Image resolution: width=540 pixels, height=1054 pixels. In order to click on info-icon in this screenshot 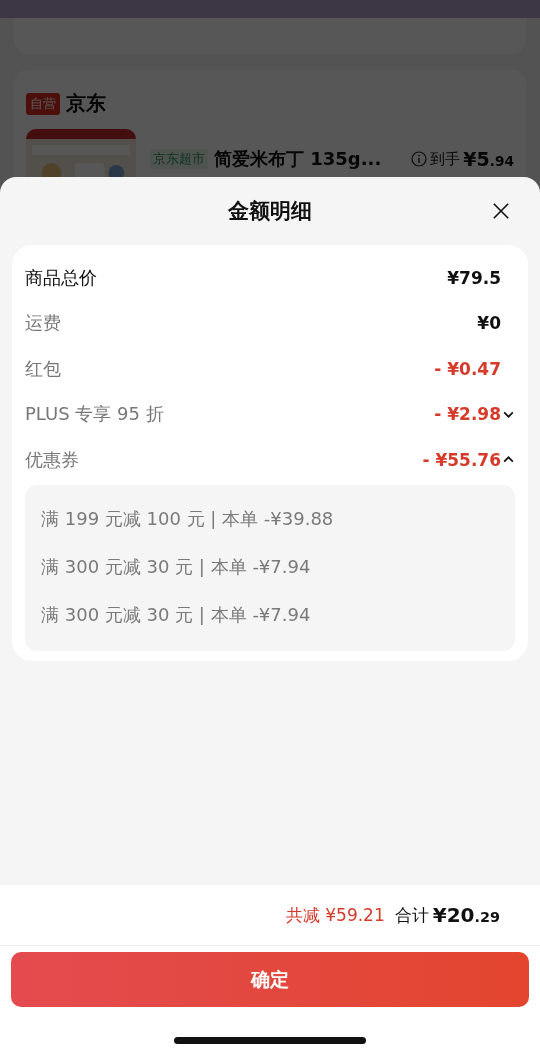, I will do `click(419, 159)`.